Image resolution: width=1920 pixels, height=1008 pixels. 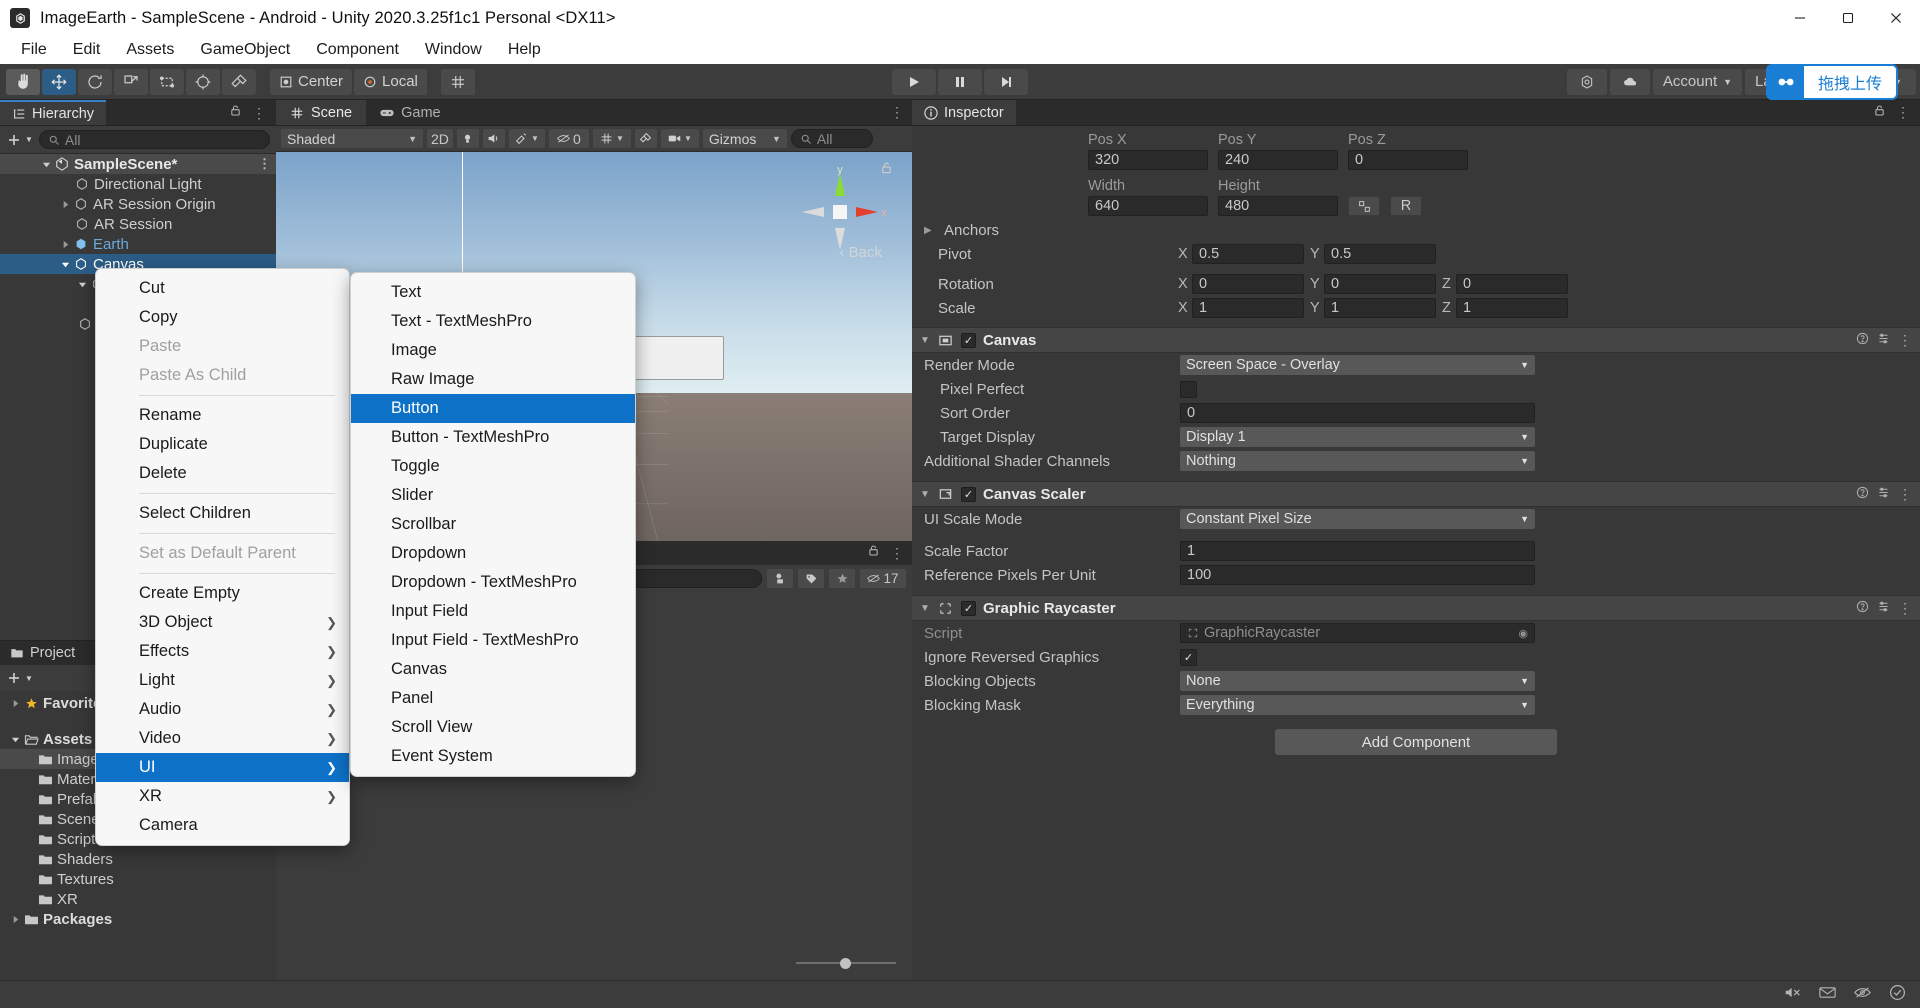 What do you see at coordinates (222, 288) in the screenshot?
I see `context-item-cut: Cut` at bounding box center [222, 288].